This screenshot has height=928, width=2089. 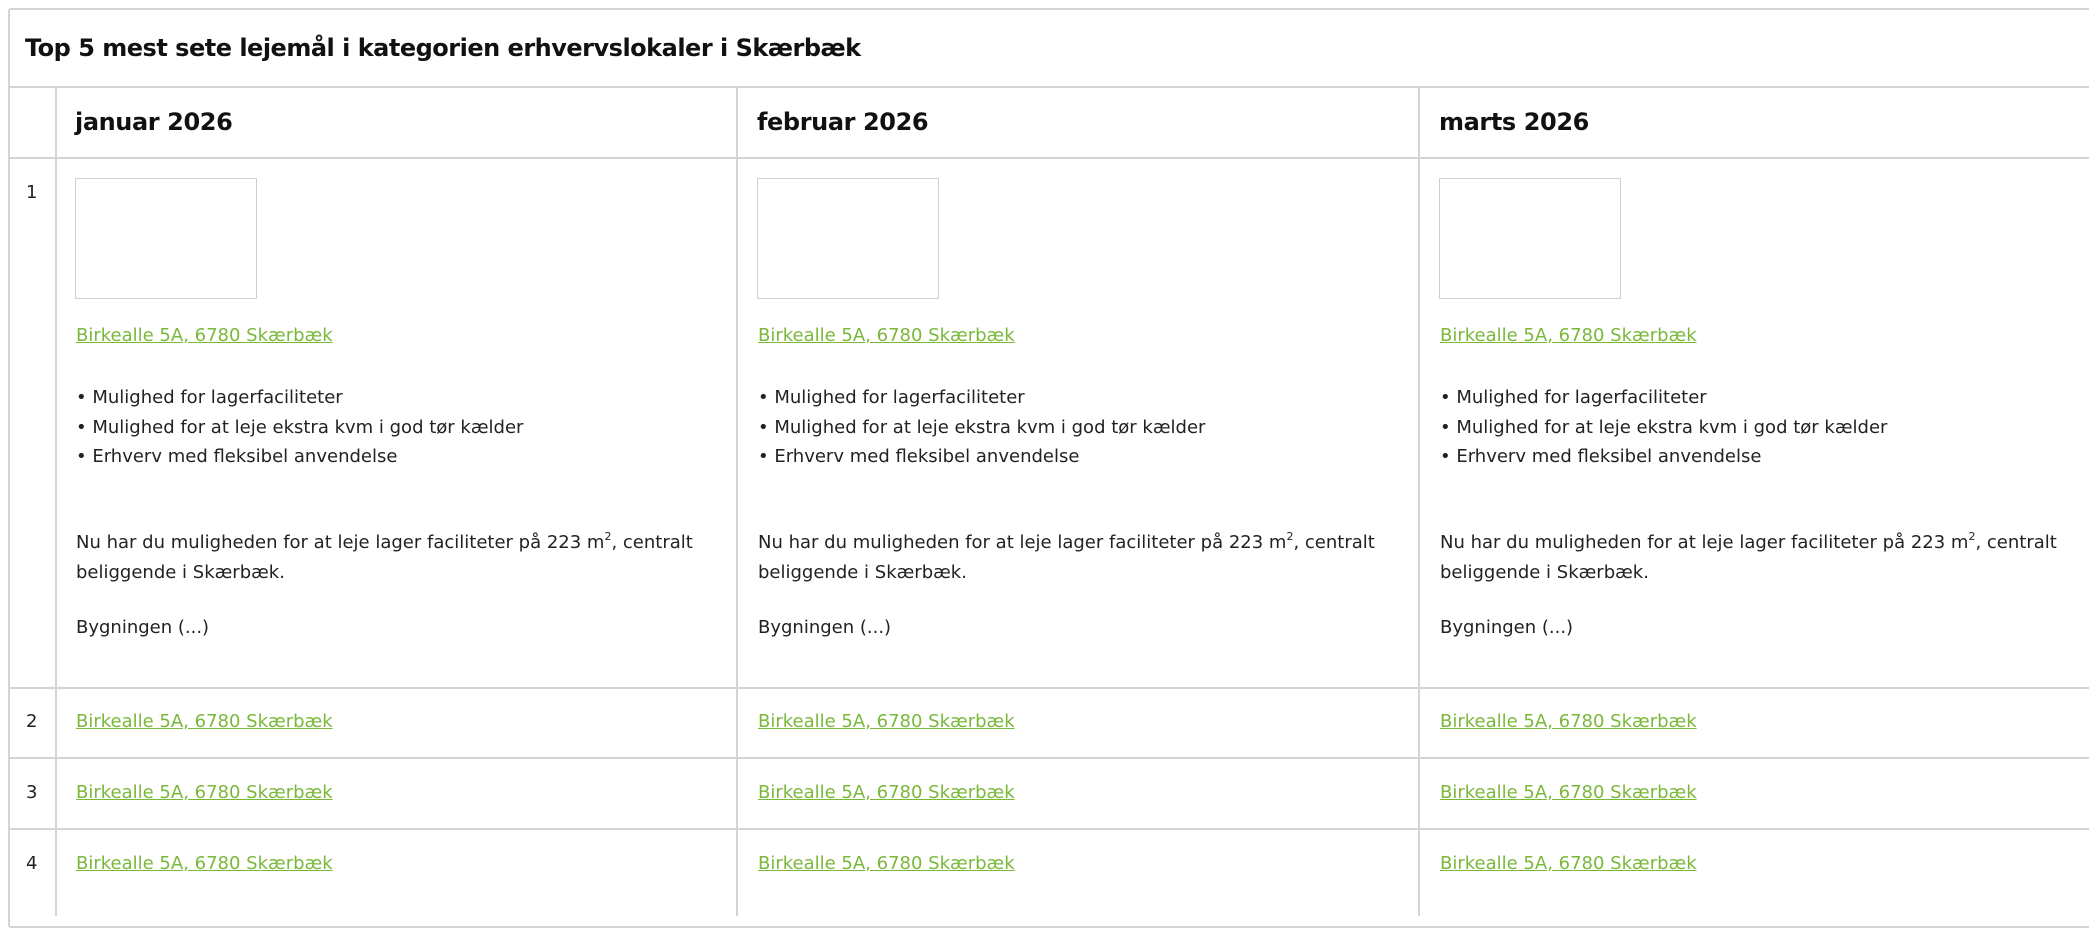 What do you see at coordinates (154, 122) in the screenshot?
I see `column-header-january: januar 2026` at bounding box center [154, 122].